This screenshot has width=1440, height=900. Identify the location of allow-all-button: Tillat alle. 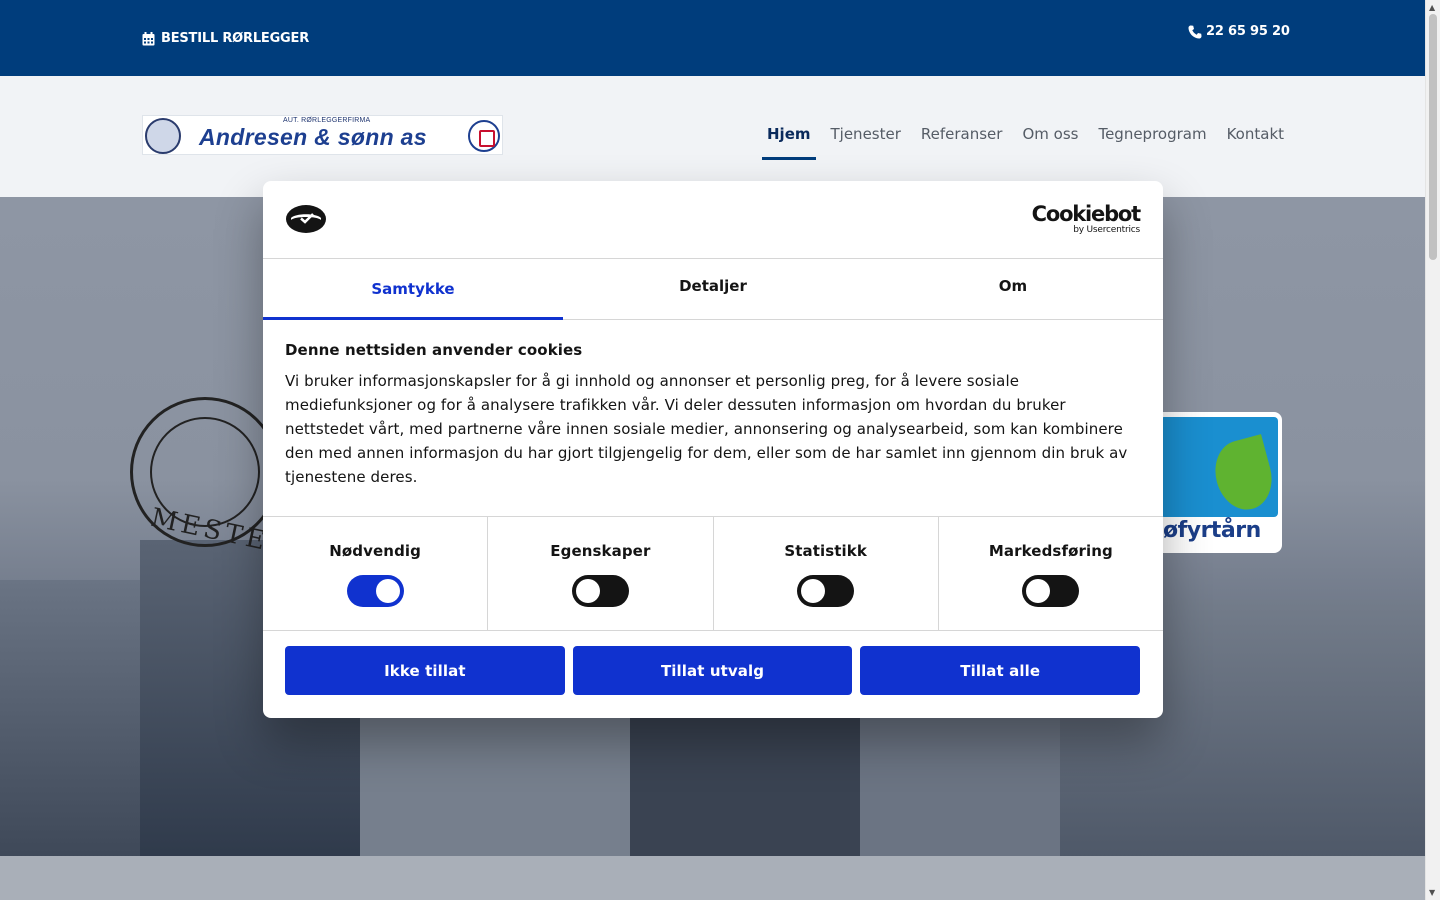
(1000, 670).